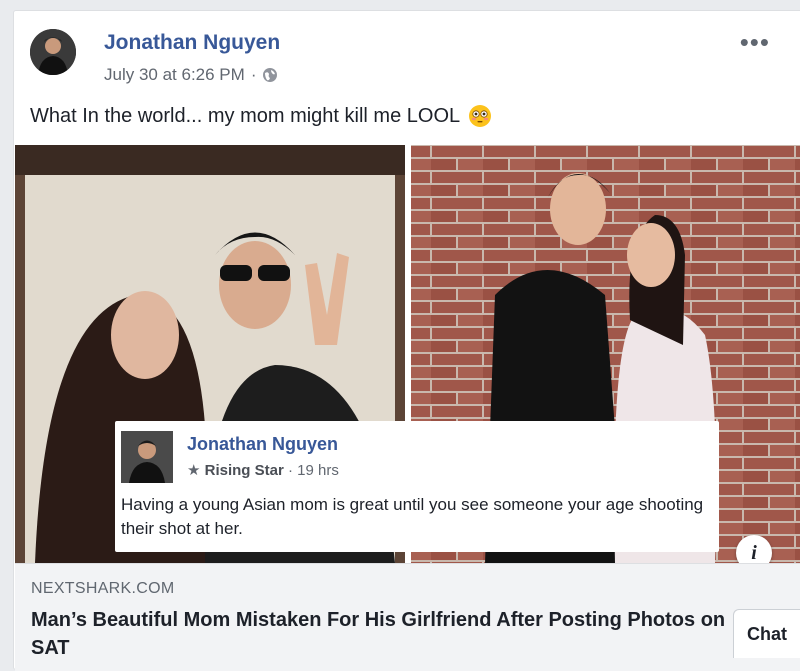 The image size is (800, 671). I want to click on embedded-post-meta: ★ Rising Star · 19 hrs, so click(263, 470).